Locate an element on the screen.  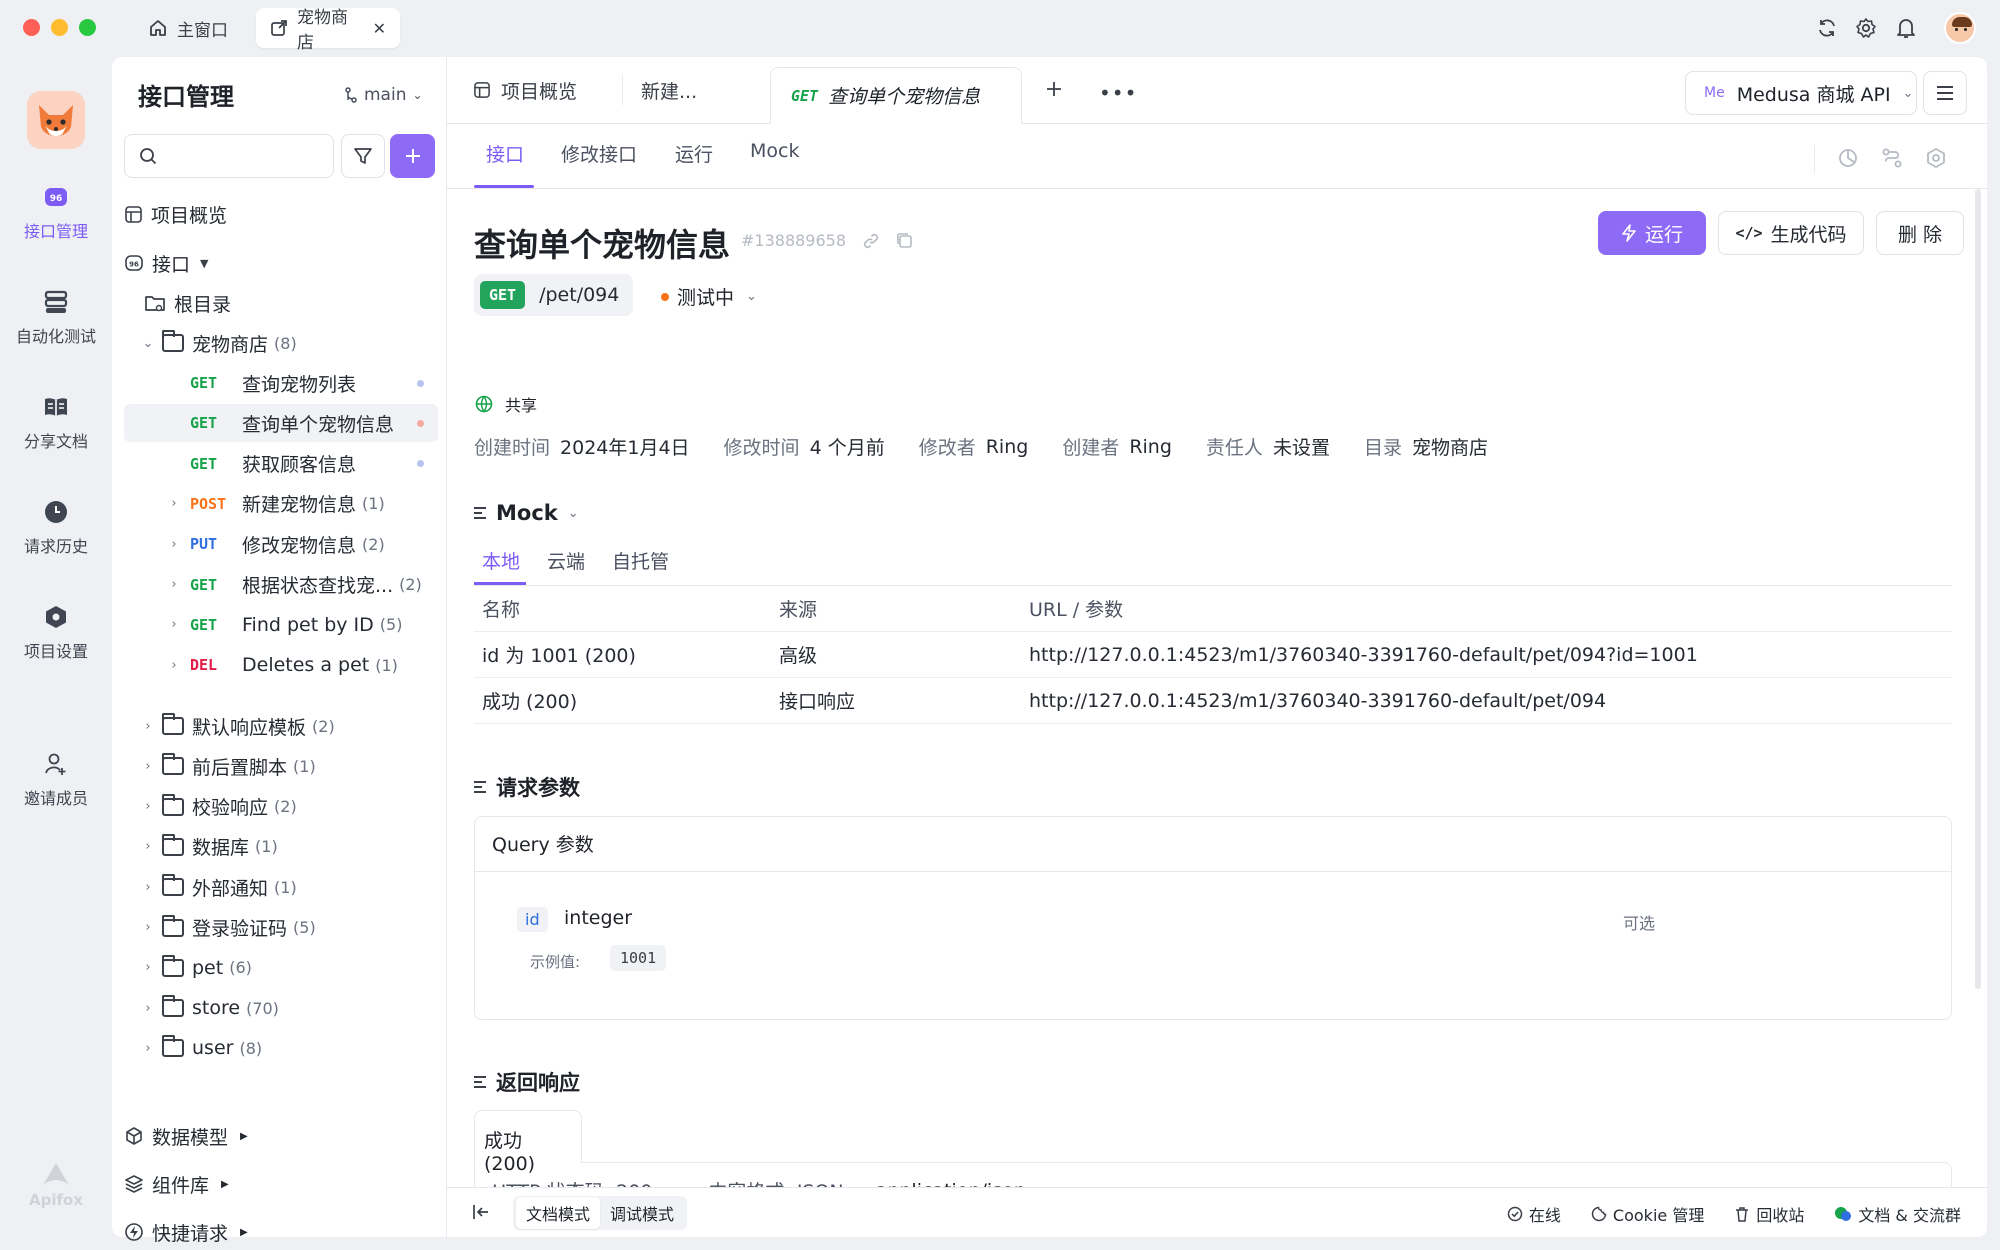
tab-overview: 项目概览 is located at coordinates (525, 90).